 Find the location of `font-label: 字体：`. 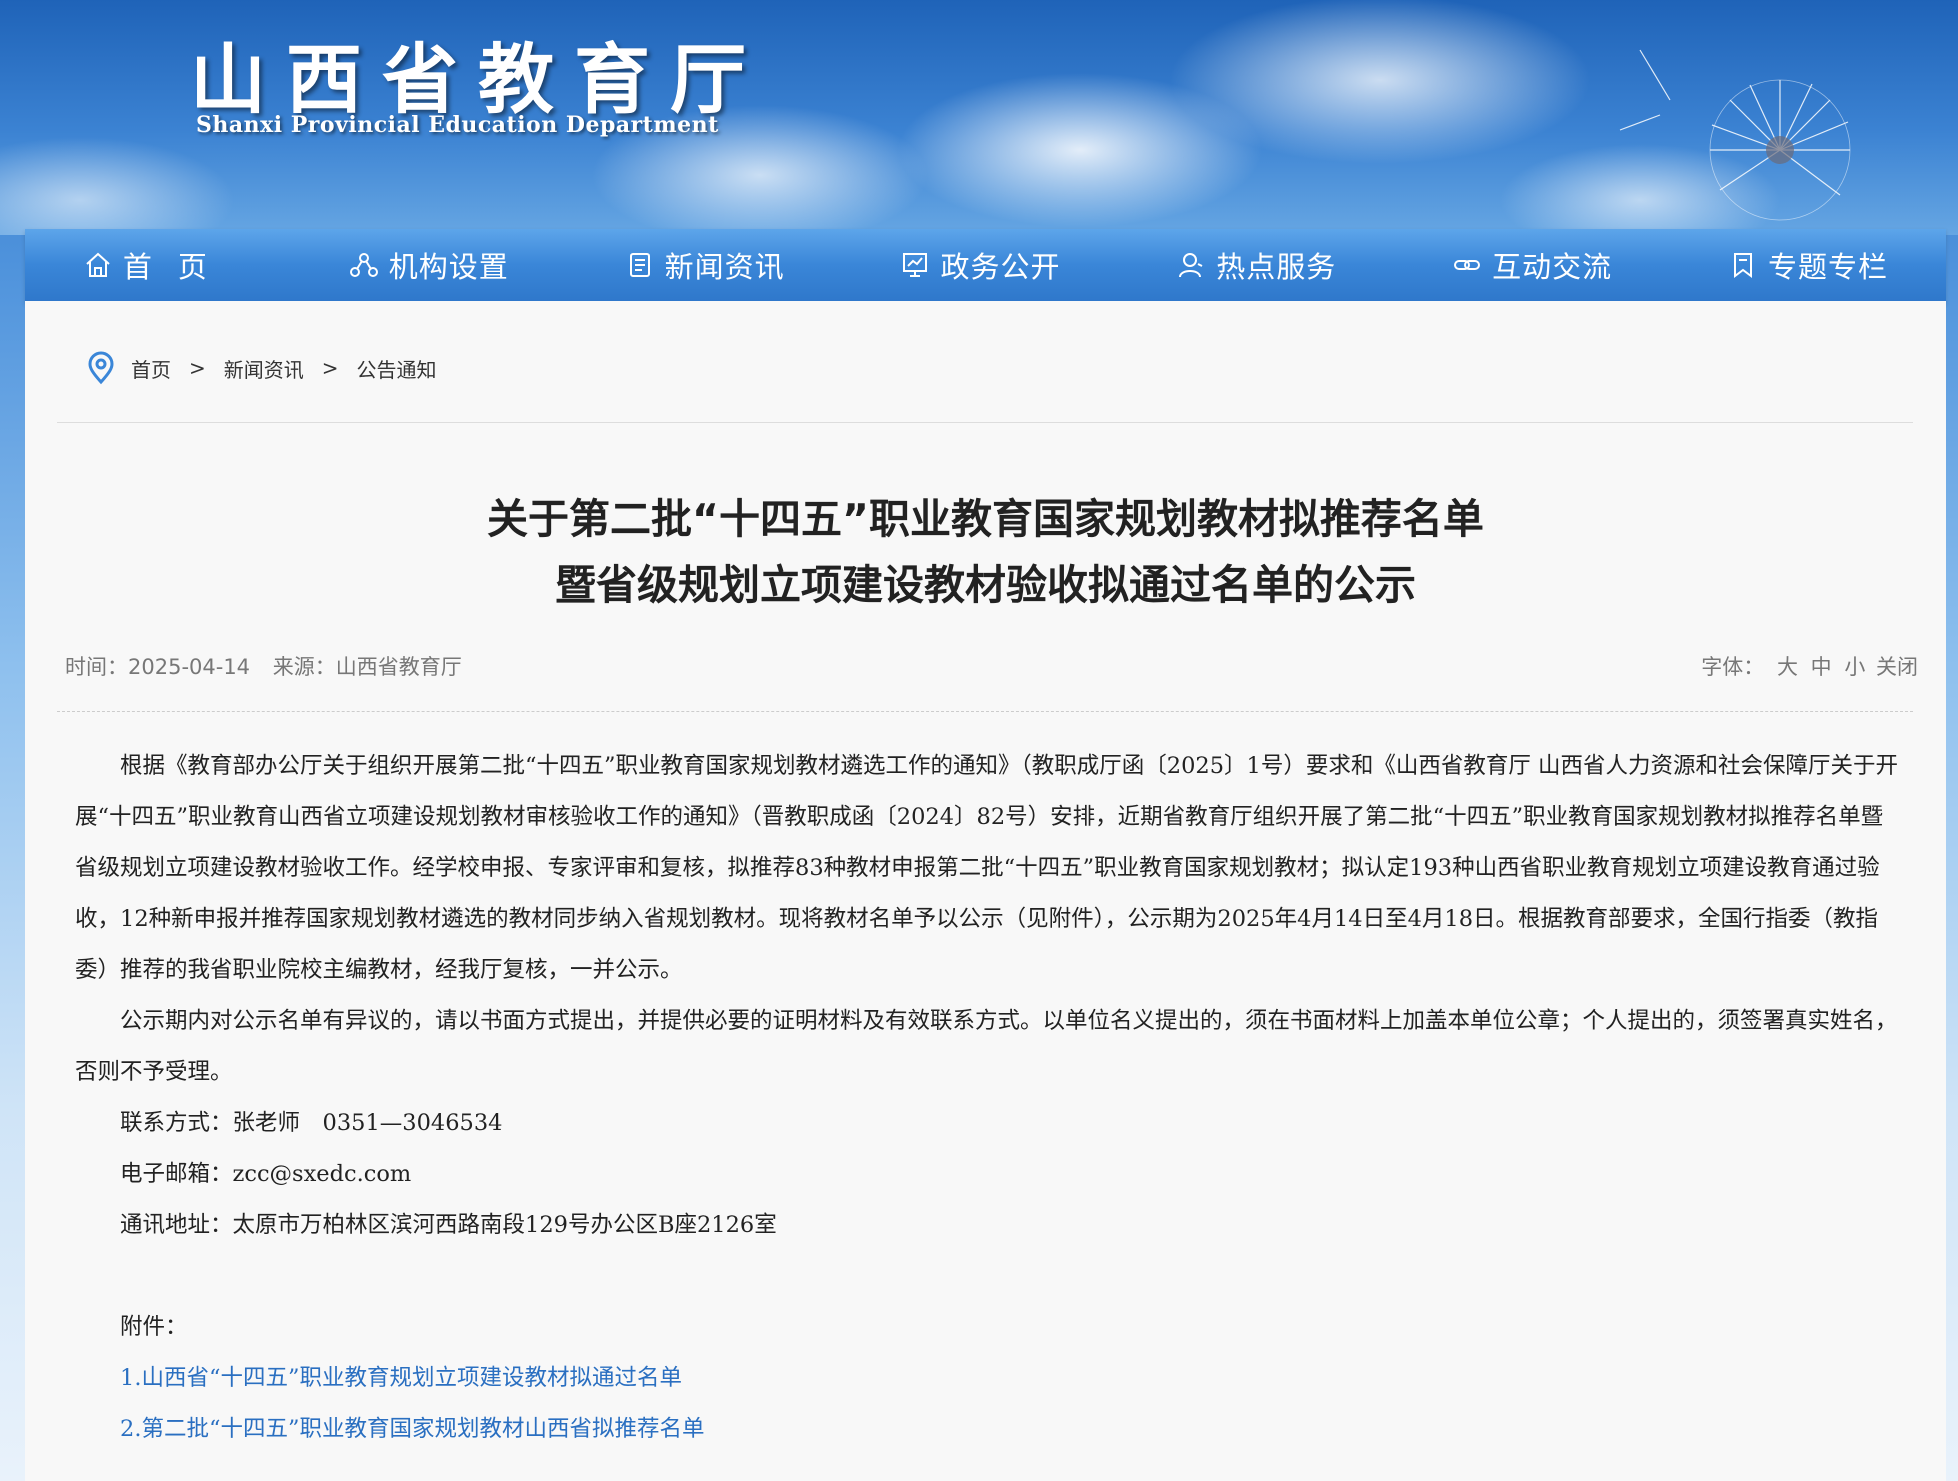

font-label: 字体： is located at coordinates (1733, 667).